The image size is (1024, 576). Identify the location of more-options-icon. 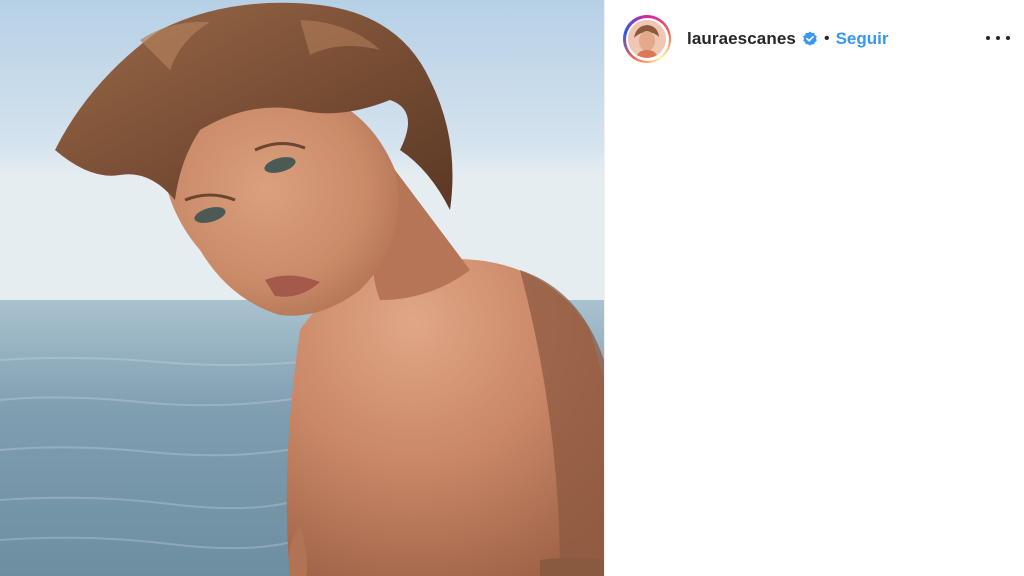
(998, 38).